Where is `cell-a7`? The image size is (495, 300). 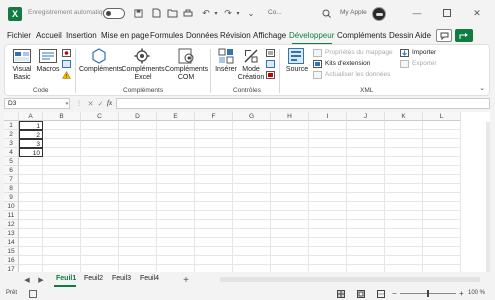
cell-a7 is located at coordinates (31, 179).